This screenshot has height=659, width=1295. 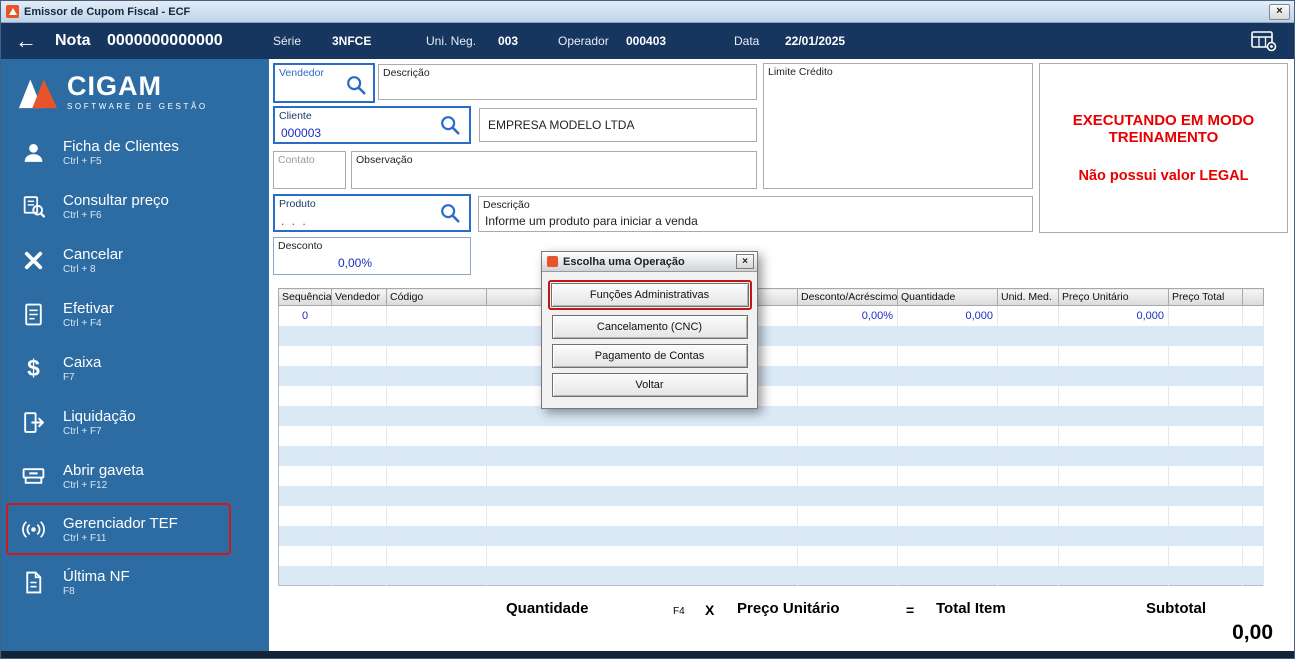 I want to click on data-value: 22/01/2025, so click(x=815, y=41).